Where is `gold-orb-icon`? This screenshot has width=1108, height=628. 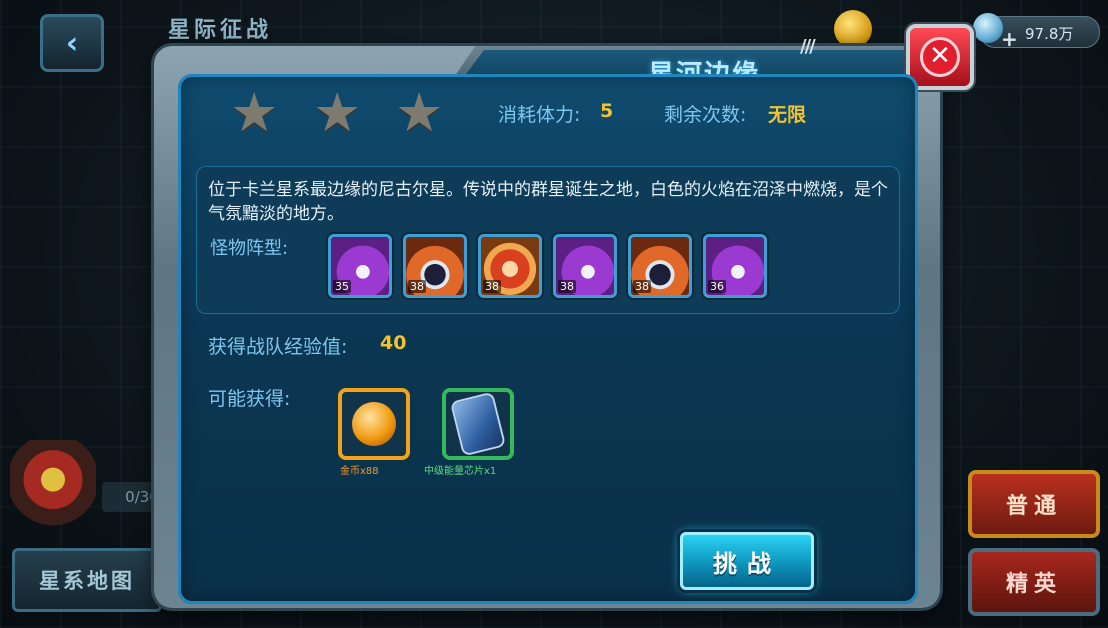 gold-orb-icon is located at coordinates (374, 424).